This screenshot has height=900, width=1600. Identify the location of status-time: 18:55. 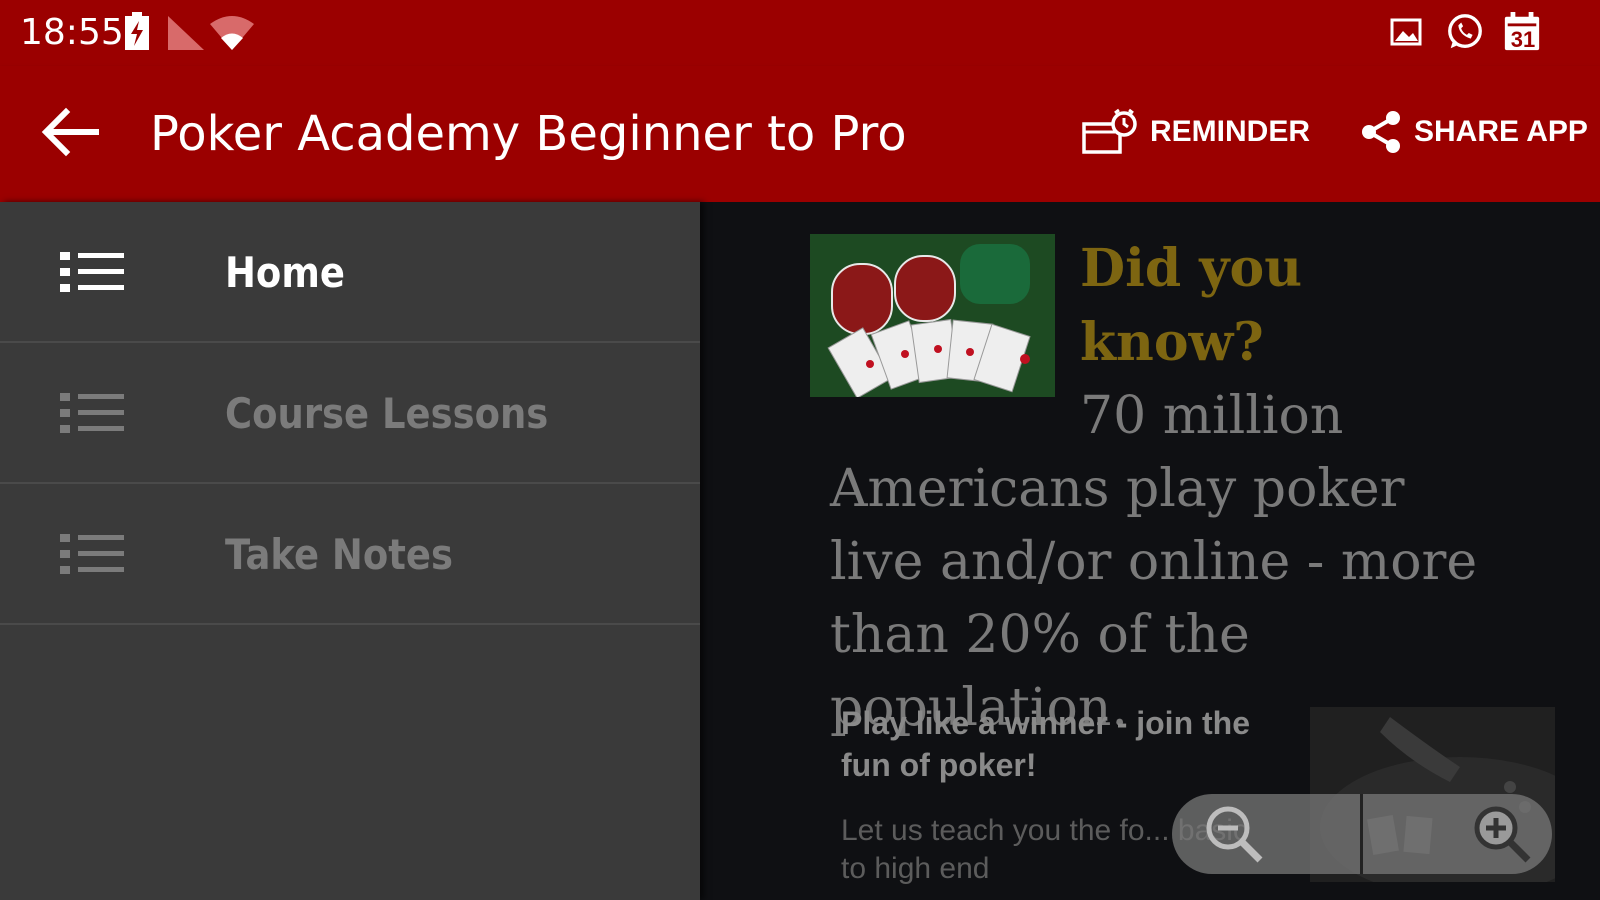
(72, 32).